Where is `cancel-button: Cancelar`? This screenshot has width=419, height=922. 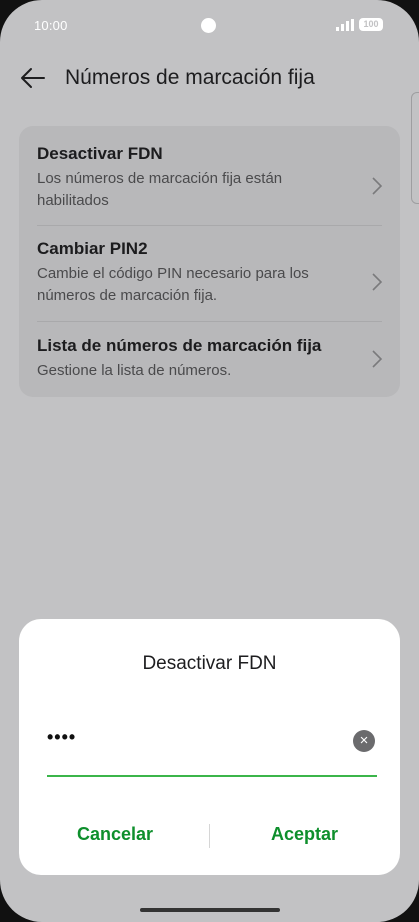 cancel-button: Cancelar is located at coordinates (115, 834).